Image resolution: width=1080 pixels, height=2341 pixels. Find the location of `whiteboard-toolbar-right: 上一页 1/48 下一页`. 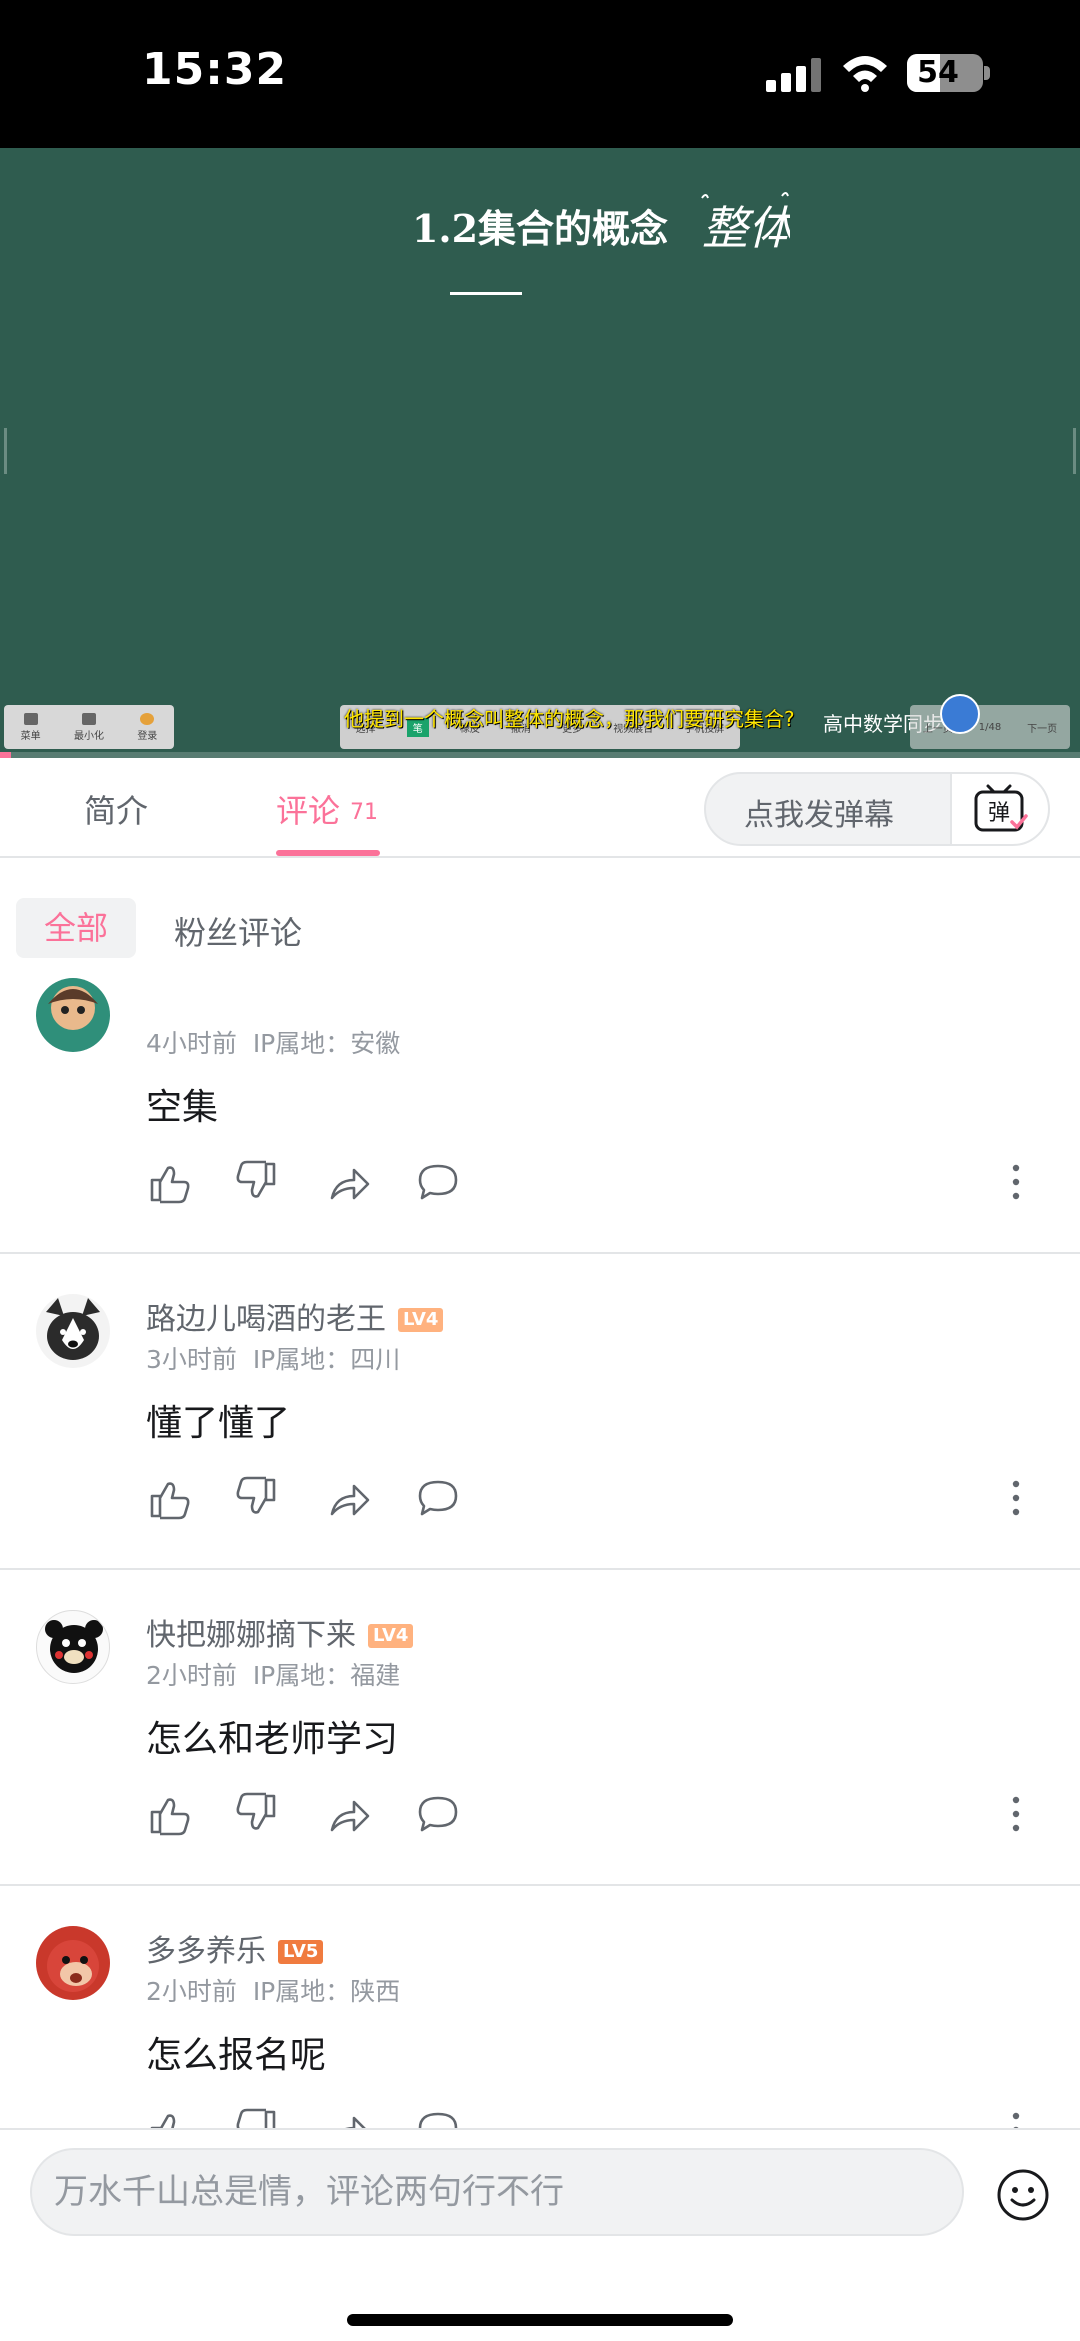

whiteboard-toolbar-right: 上一页 1/48 下一页 is located at coordinates (990, 727).